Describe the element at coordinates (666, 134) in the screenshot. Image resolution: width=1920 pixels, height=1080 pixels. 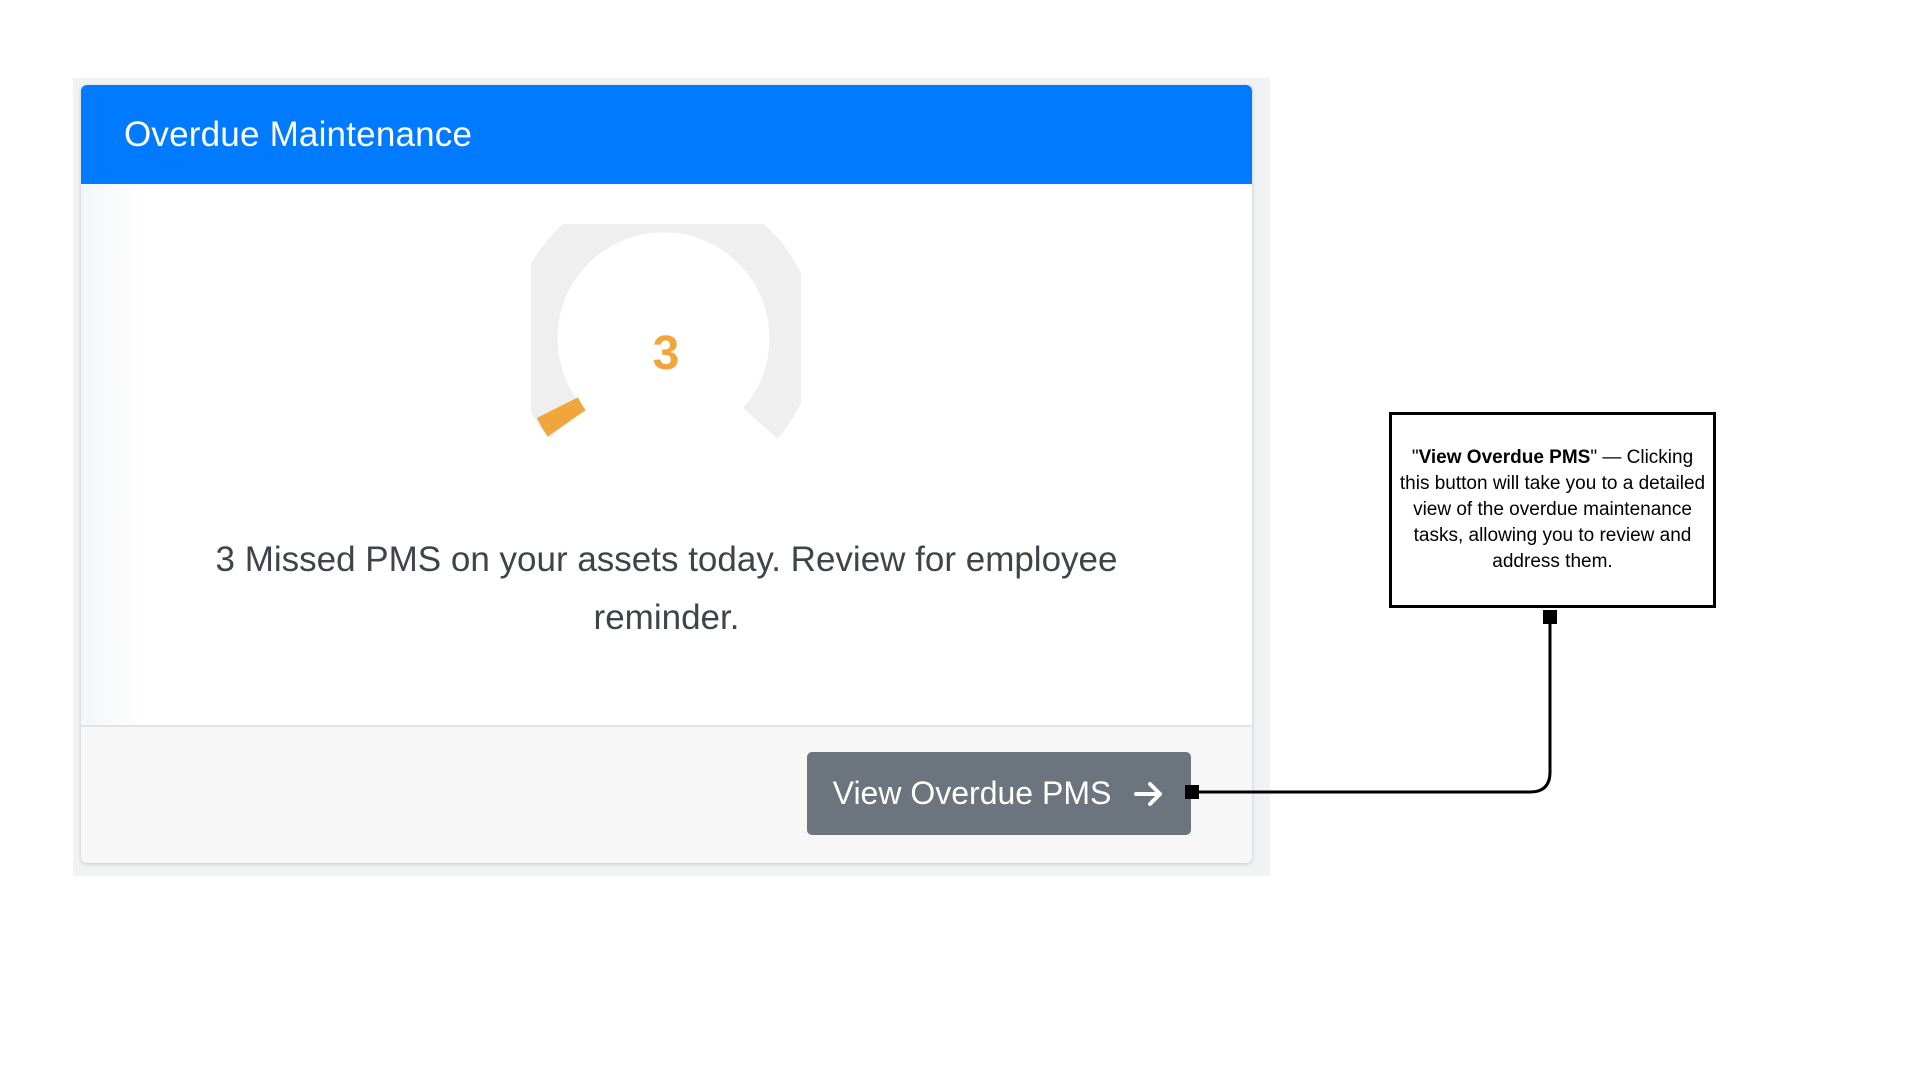
I see `card-header: Overdue Maintenance` at that location.